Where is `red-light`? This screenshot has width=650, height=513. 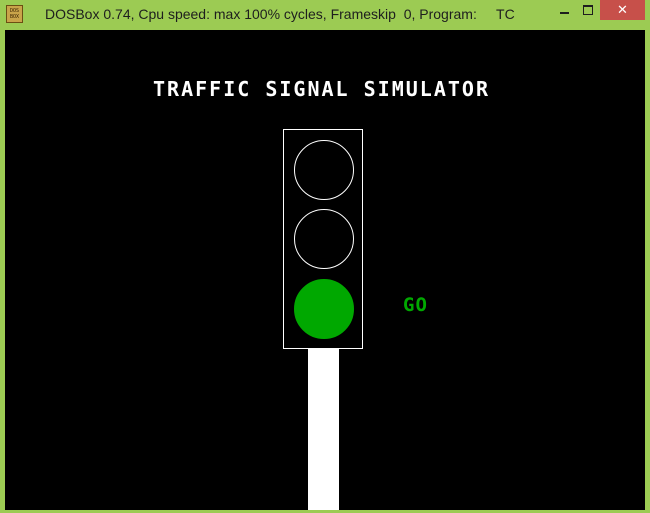 red-light is located at coordinates (324, 170).